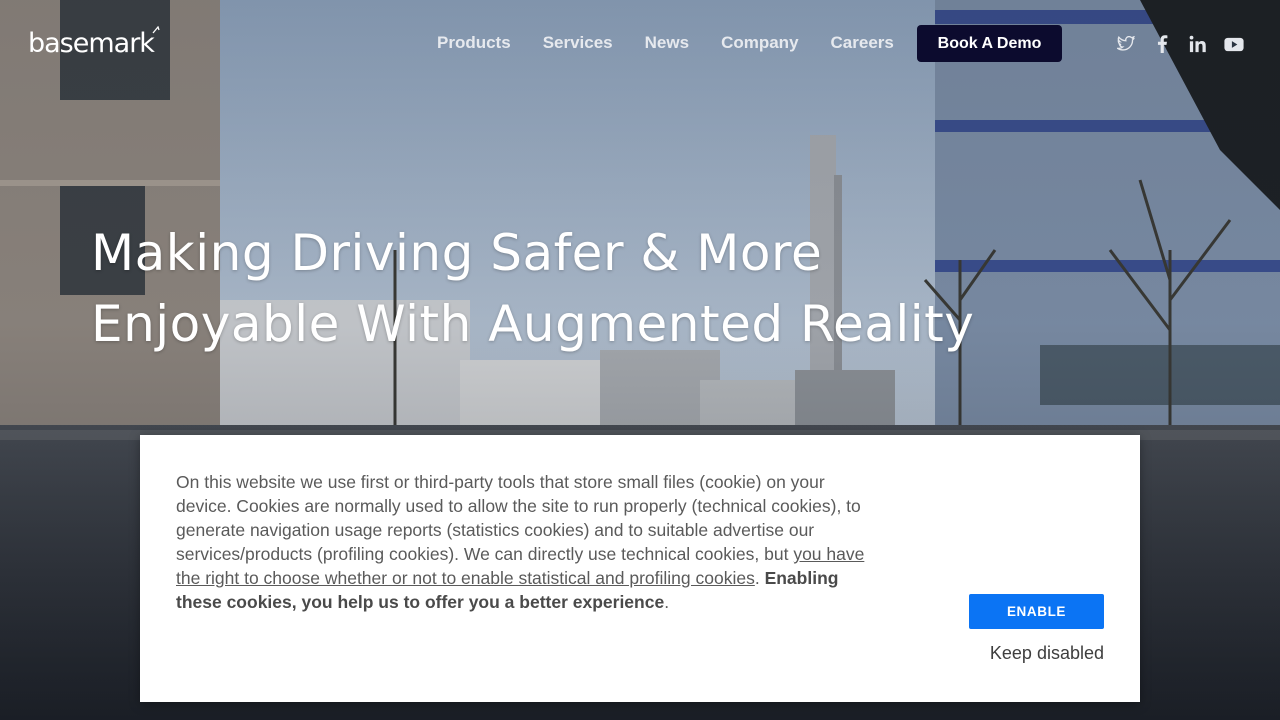 The width and height of the screenshot is (1280, 720). I want to click on nav-item-services: Services, so click(578, 43).